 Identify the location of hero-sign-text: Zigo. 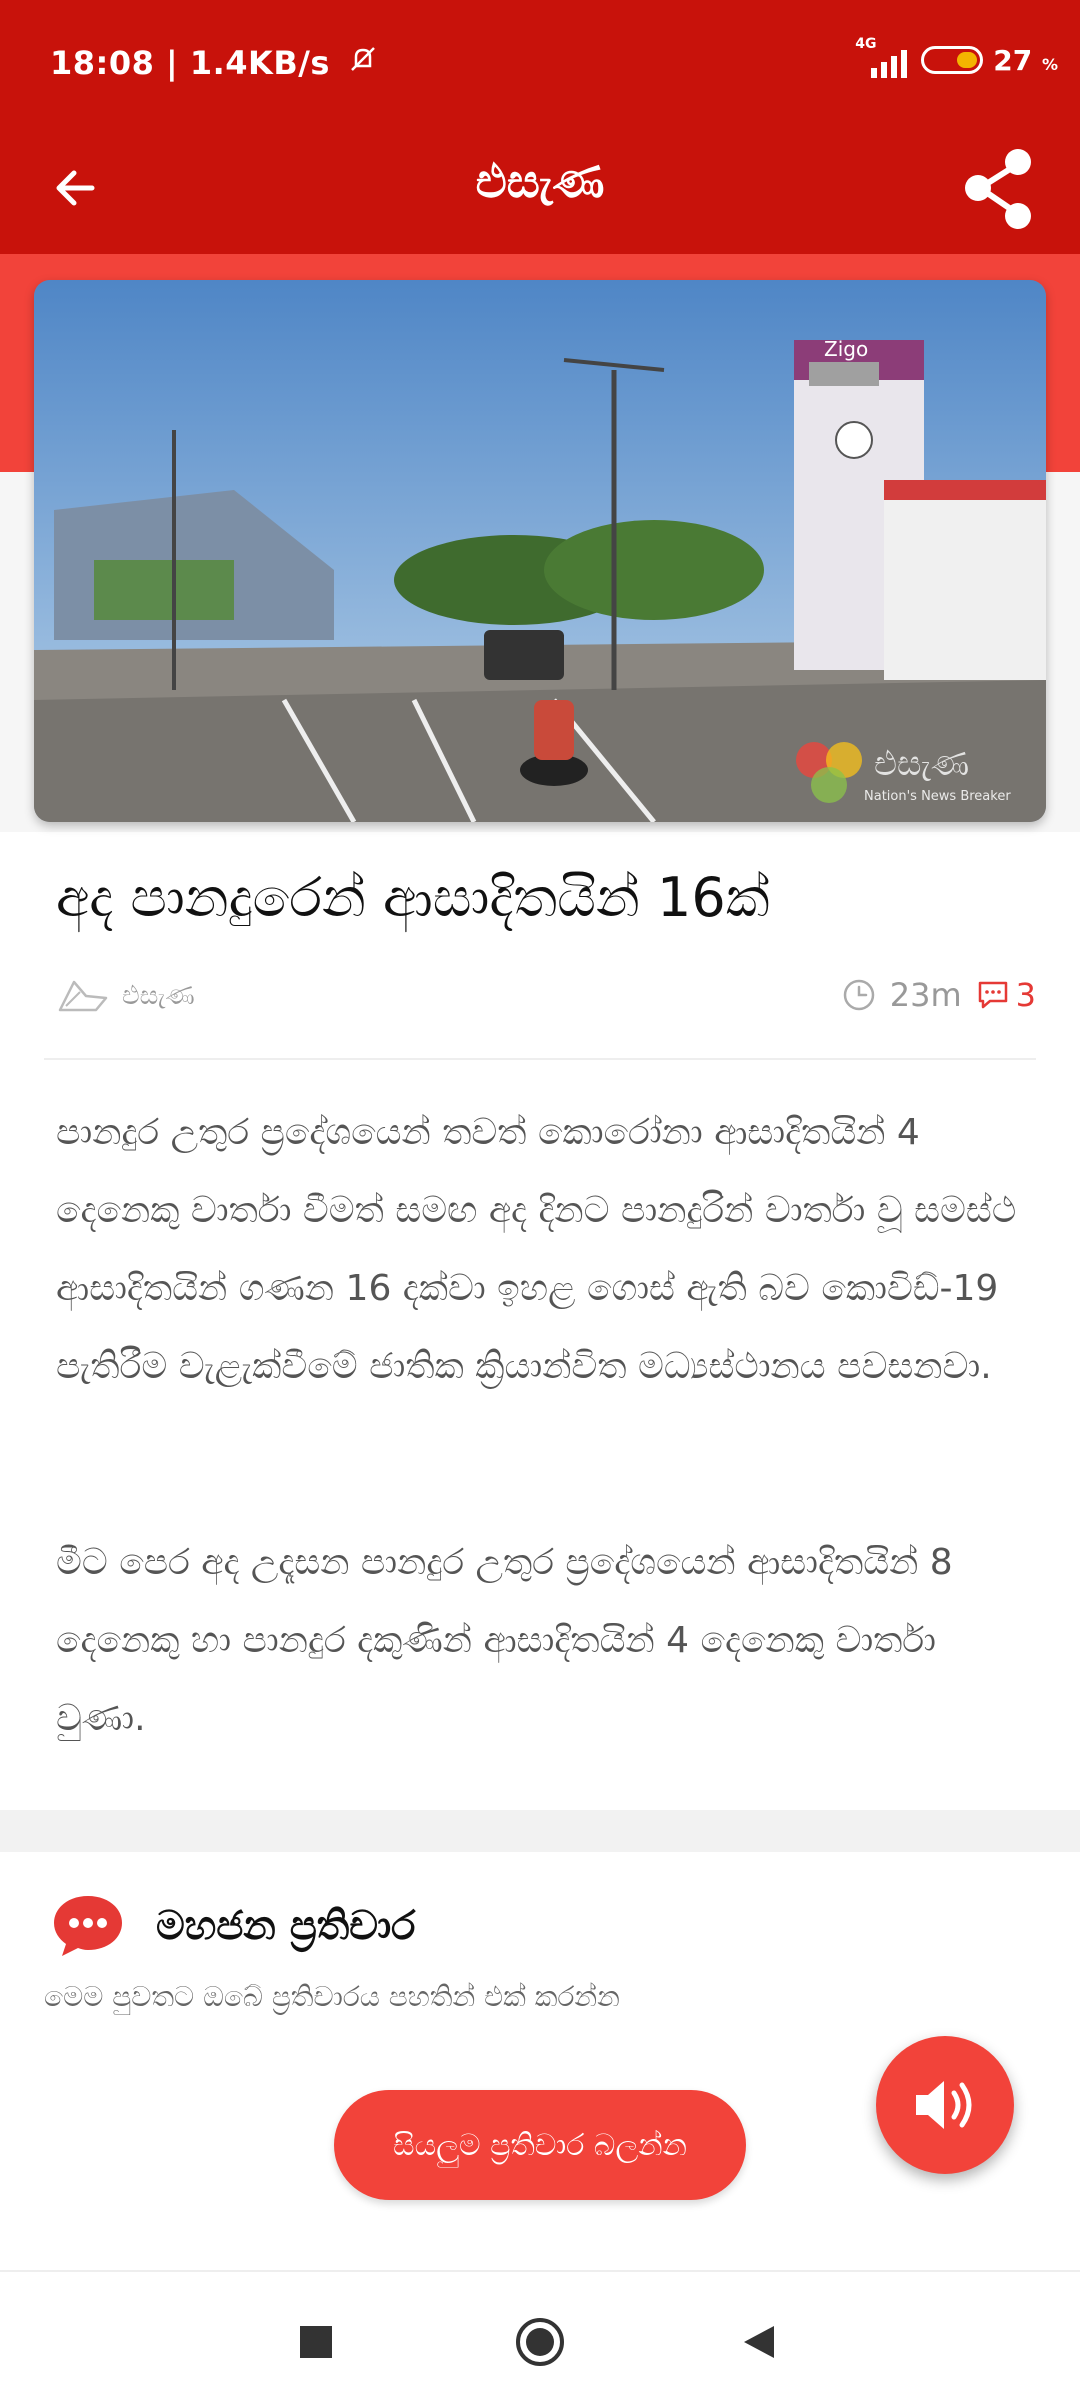
(846, 349).